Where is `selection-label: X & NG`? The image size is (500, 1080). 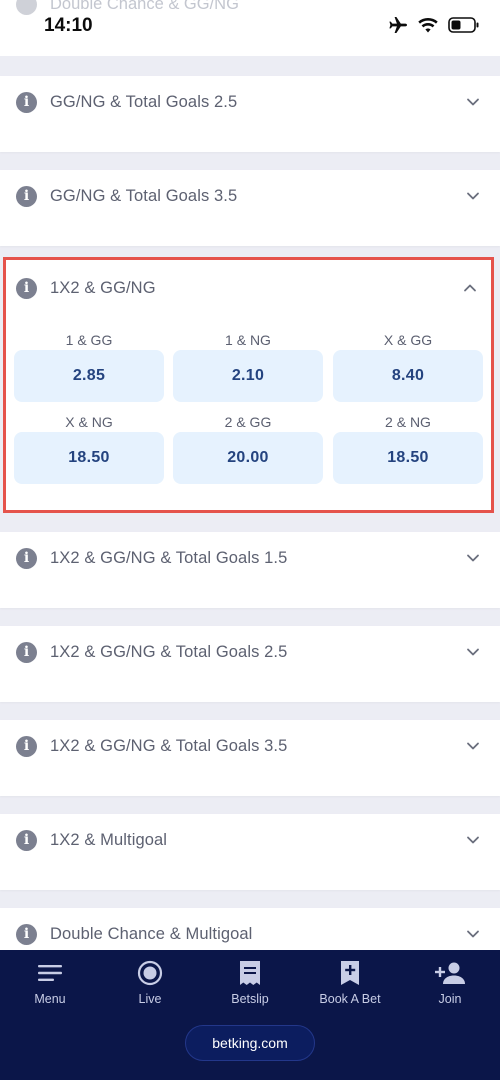 selection-label: X & NG is located at coordinates (89, 422).